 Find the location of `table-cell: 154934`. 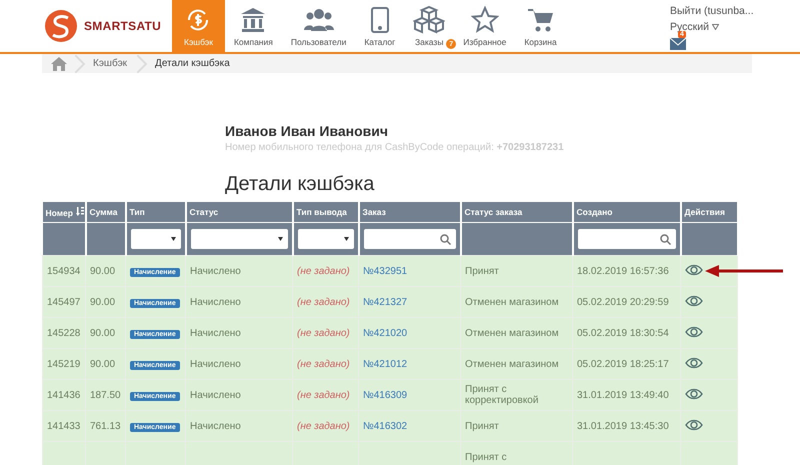

table-cell: 154934 is located at coordinates (63, 271).